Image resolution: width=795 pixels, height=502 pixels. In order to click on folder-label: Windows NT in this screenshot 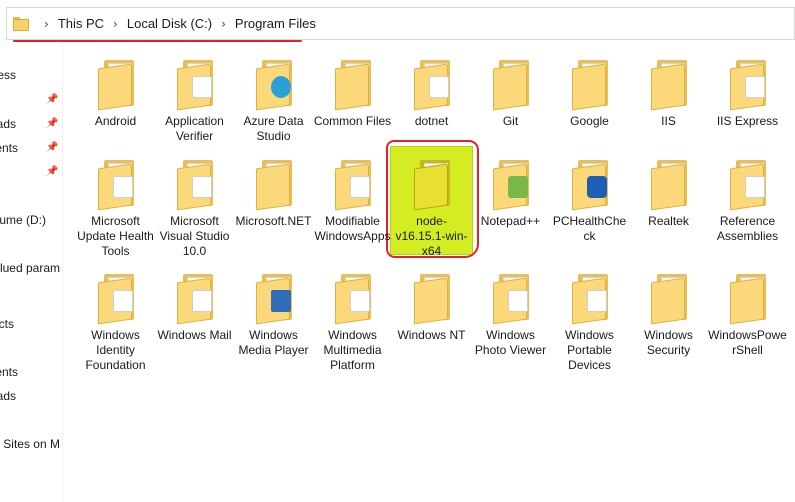, I will do `click(431, 335)`.